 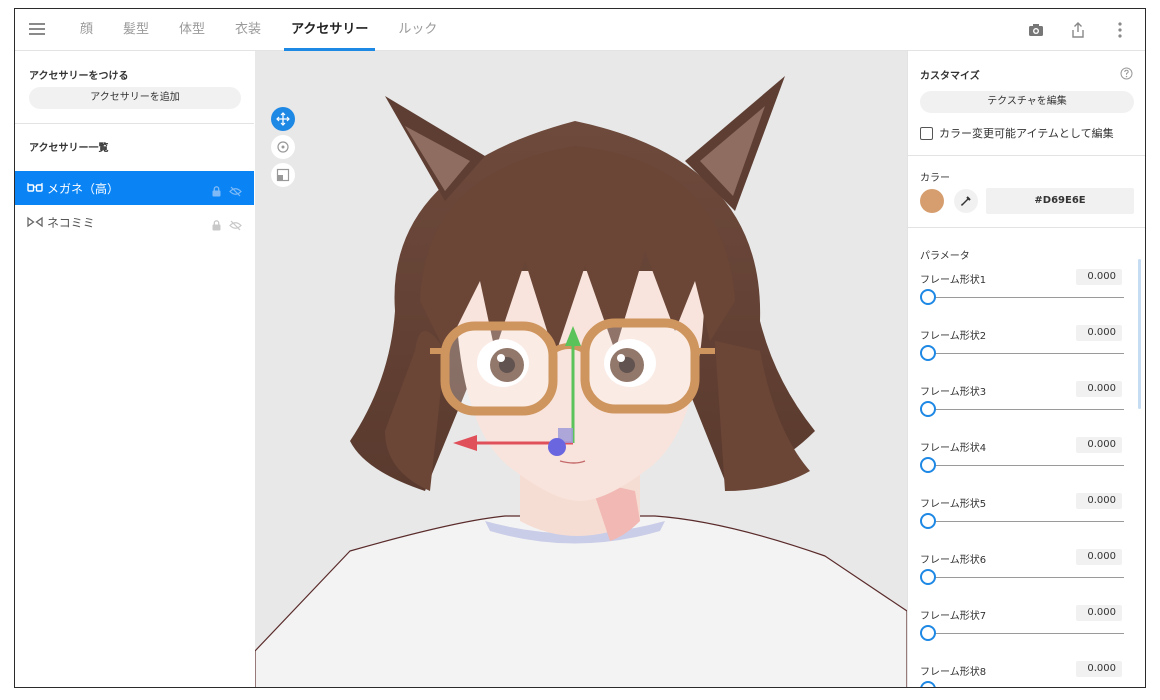 What do you see at coordinates (953, 336) in the screenshot?
I see `param-label: フレーム形状2` at bounding box center [953, 336].